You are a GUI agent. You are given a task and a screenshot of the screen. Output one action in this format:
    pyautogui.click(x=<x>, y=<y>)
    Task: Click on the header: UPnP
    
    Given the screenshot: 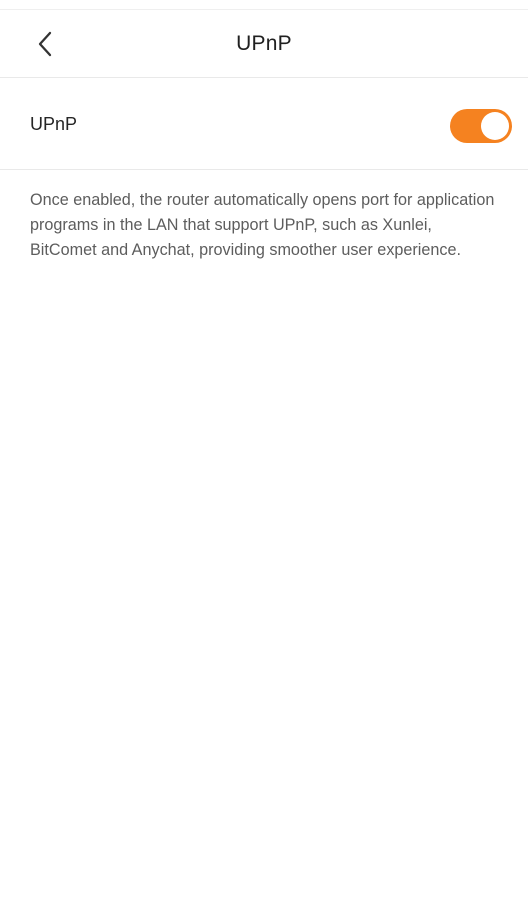 What is the action you would take?
    pyautogui.click(x=264, y=44)
    